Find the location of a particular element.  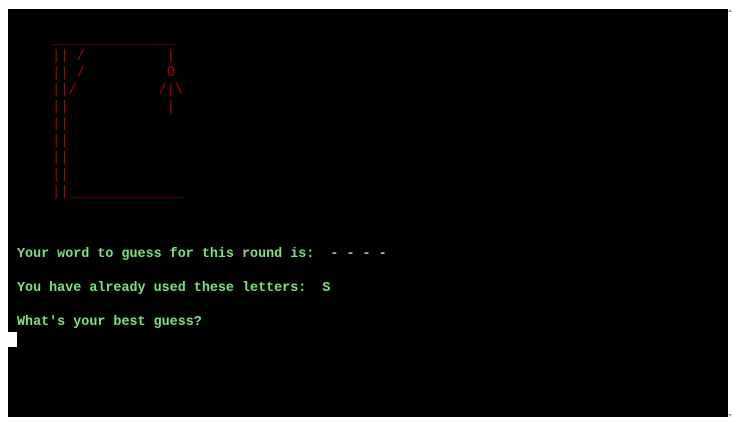

used-letters-line: You have already used these letters: S is located at coordinates (174, 288).